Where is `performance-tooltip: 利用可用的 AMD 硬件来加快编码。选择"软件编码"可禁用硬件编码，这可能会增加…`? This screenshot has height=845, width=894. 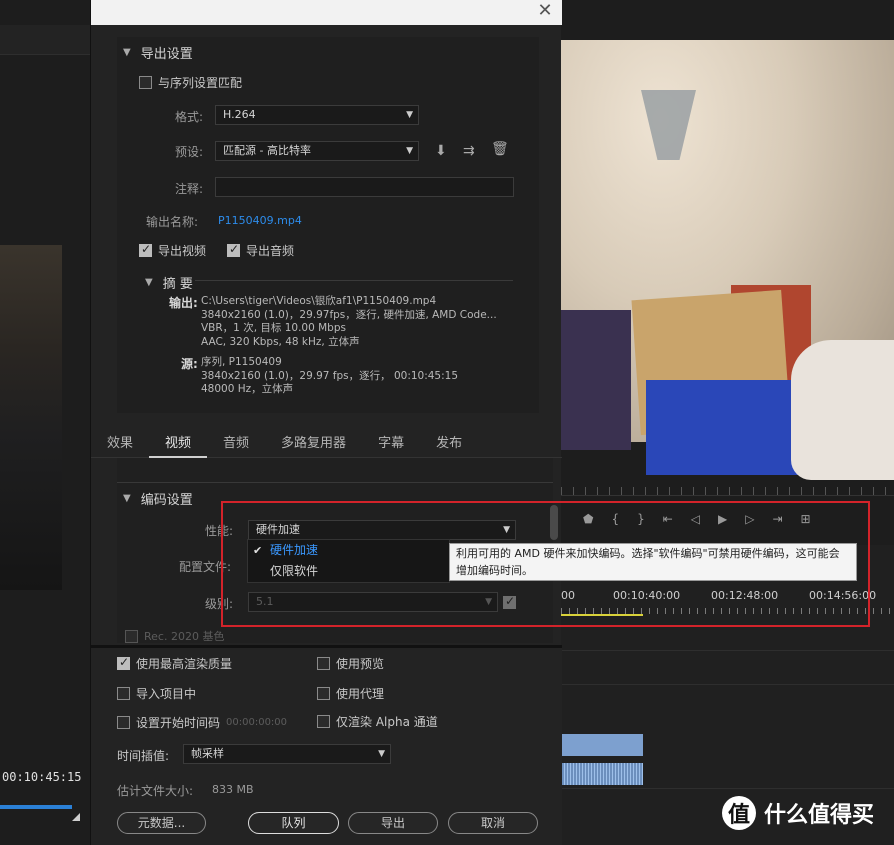 performance-tooltip: 利用可用的 AMD 硬件来加快编码。选择"软件编码"可禁用硬件编码，这可能会增加… is located at coordinates (653, 562).